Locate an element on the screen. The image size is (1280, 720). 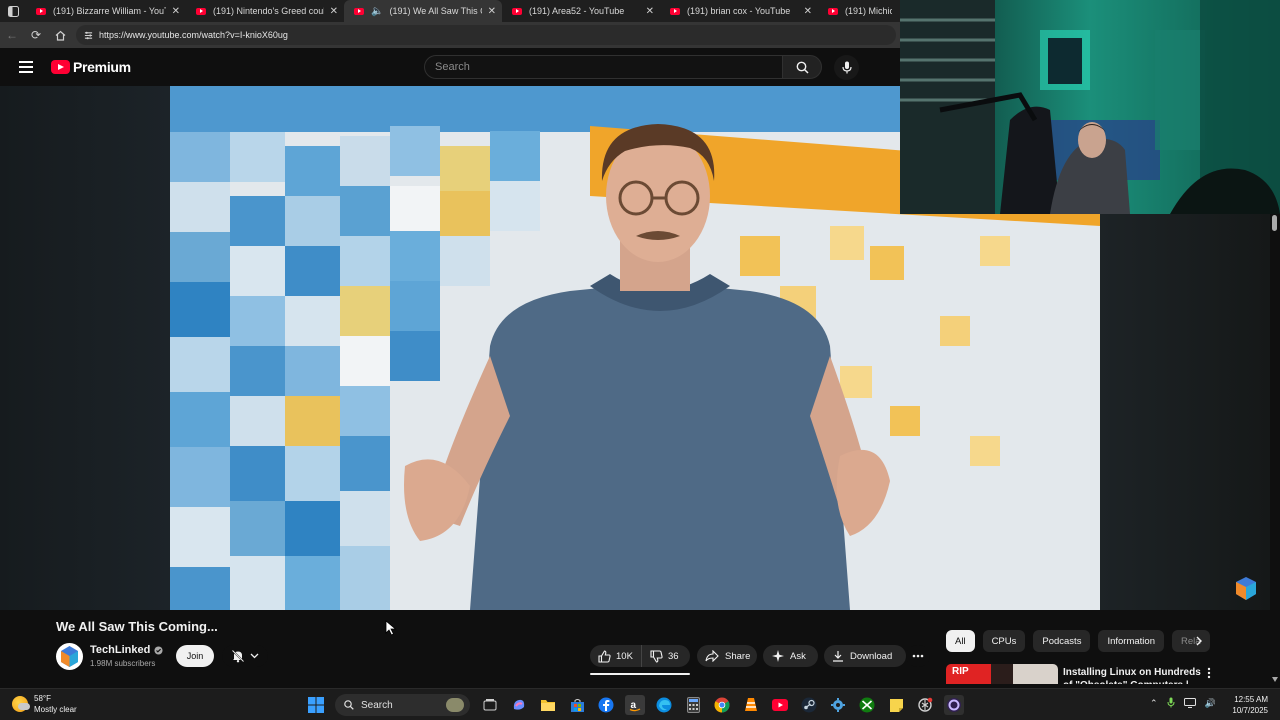
related-filter-chips: All CPUs Podcasts Information Rela is located at coordinates (1082, 641).